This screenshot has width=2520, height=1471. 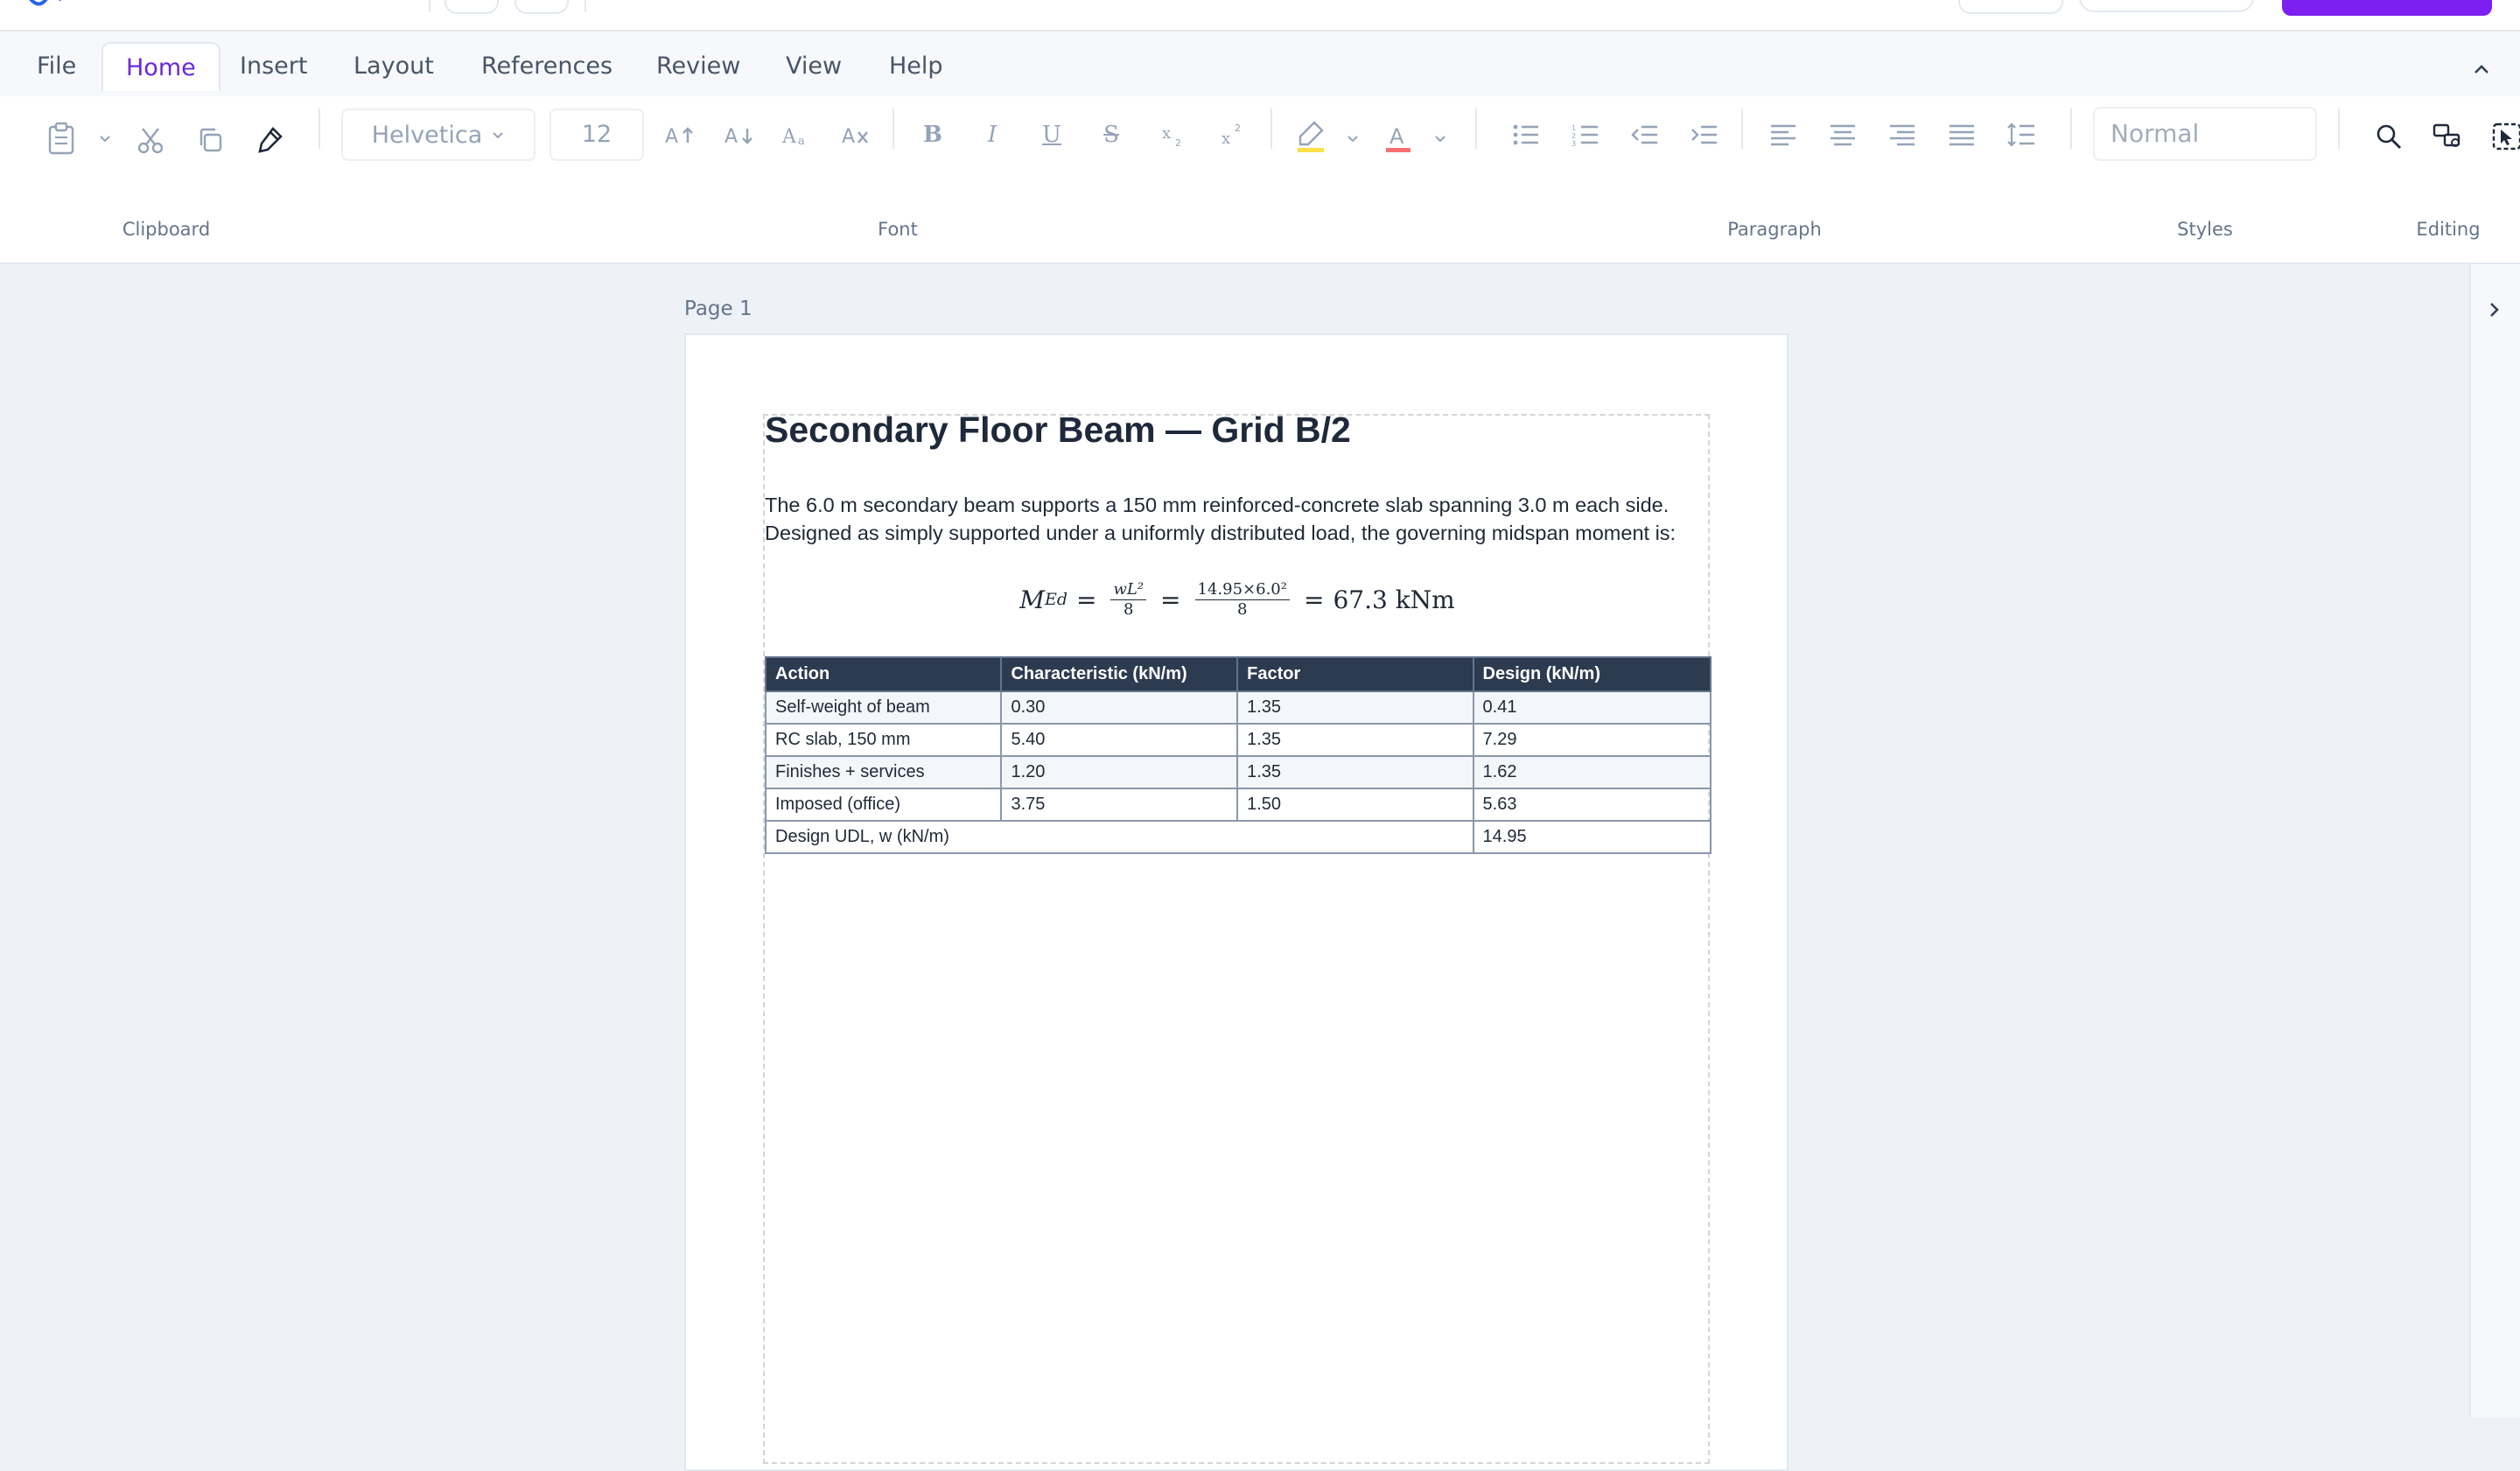 I want to click on table-row: Imposed (office) 3.75 1.50 5.63, so click(x=1238, y=805).